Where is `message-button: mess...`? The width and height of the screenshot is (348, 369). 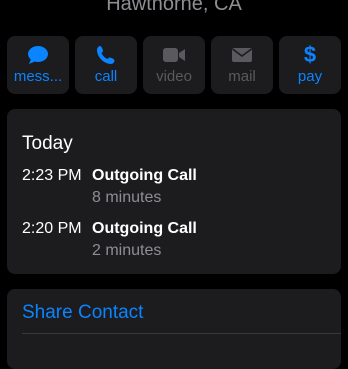 message-button: mess... is located at coordinates (38, 65).